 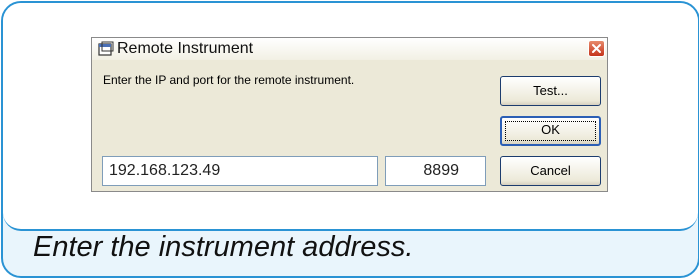 I want to click on ok-button: OK, so click(x=550, y=131).